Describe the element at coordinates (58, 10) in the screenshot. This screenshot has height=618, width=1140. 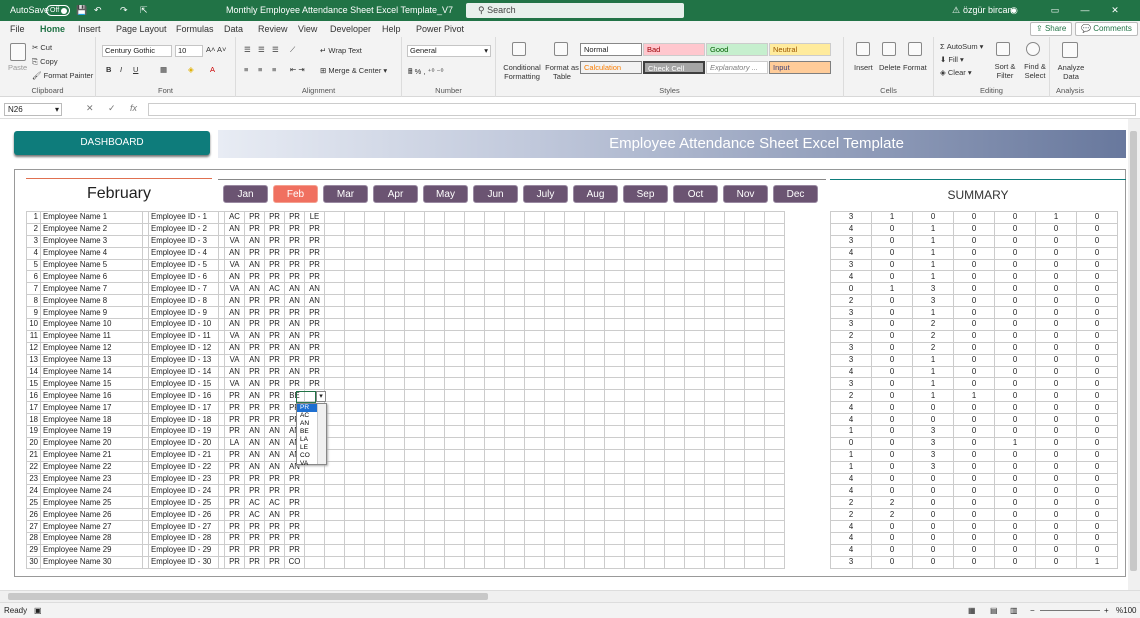
I see `autosave-toggle: Off` at that location.